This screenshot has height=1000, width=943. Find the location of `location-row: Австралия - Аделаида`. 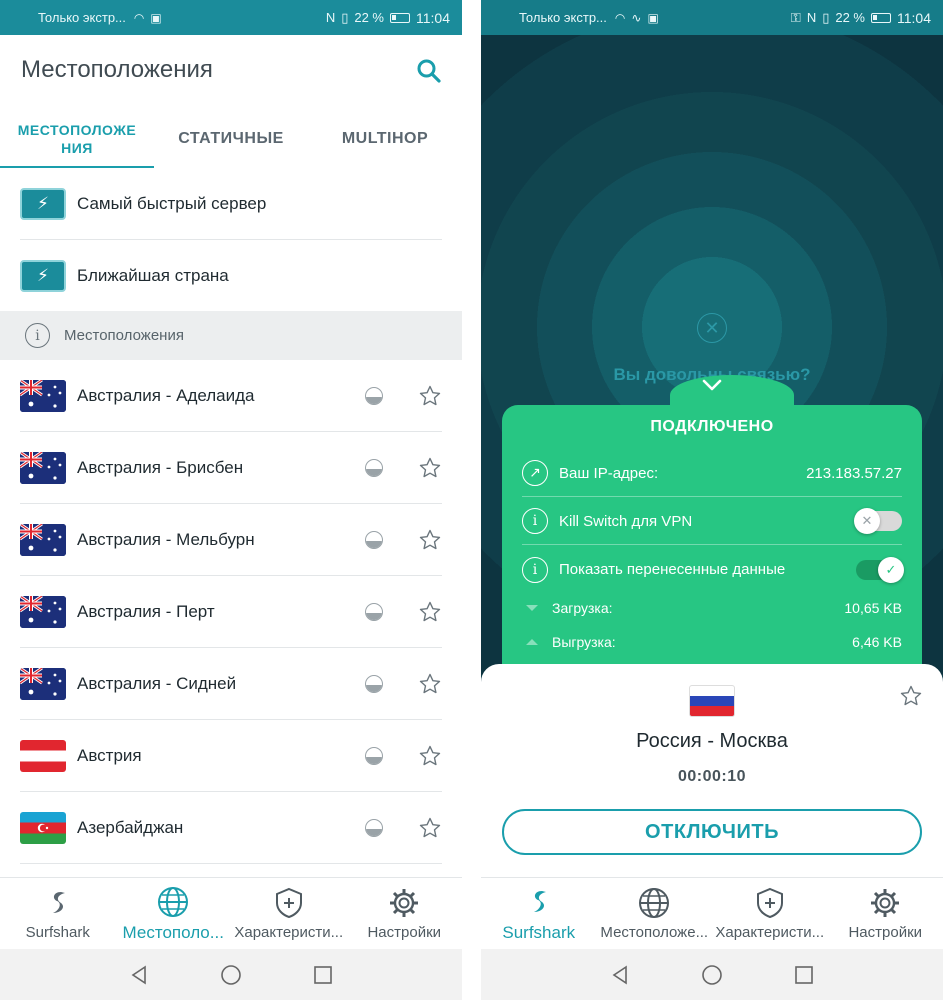

location-row: Австралия - Аделаида is located at coordinates (231, 396).